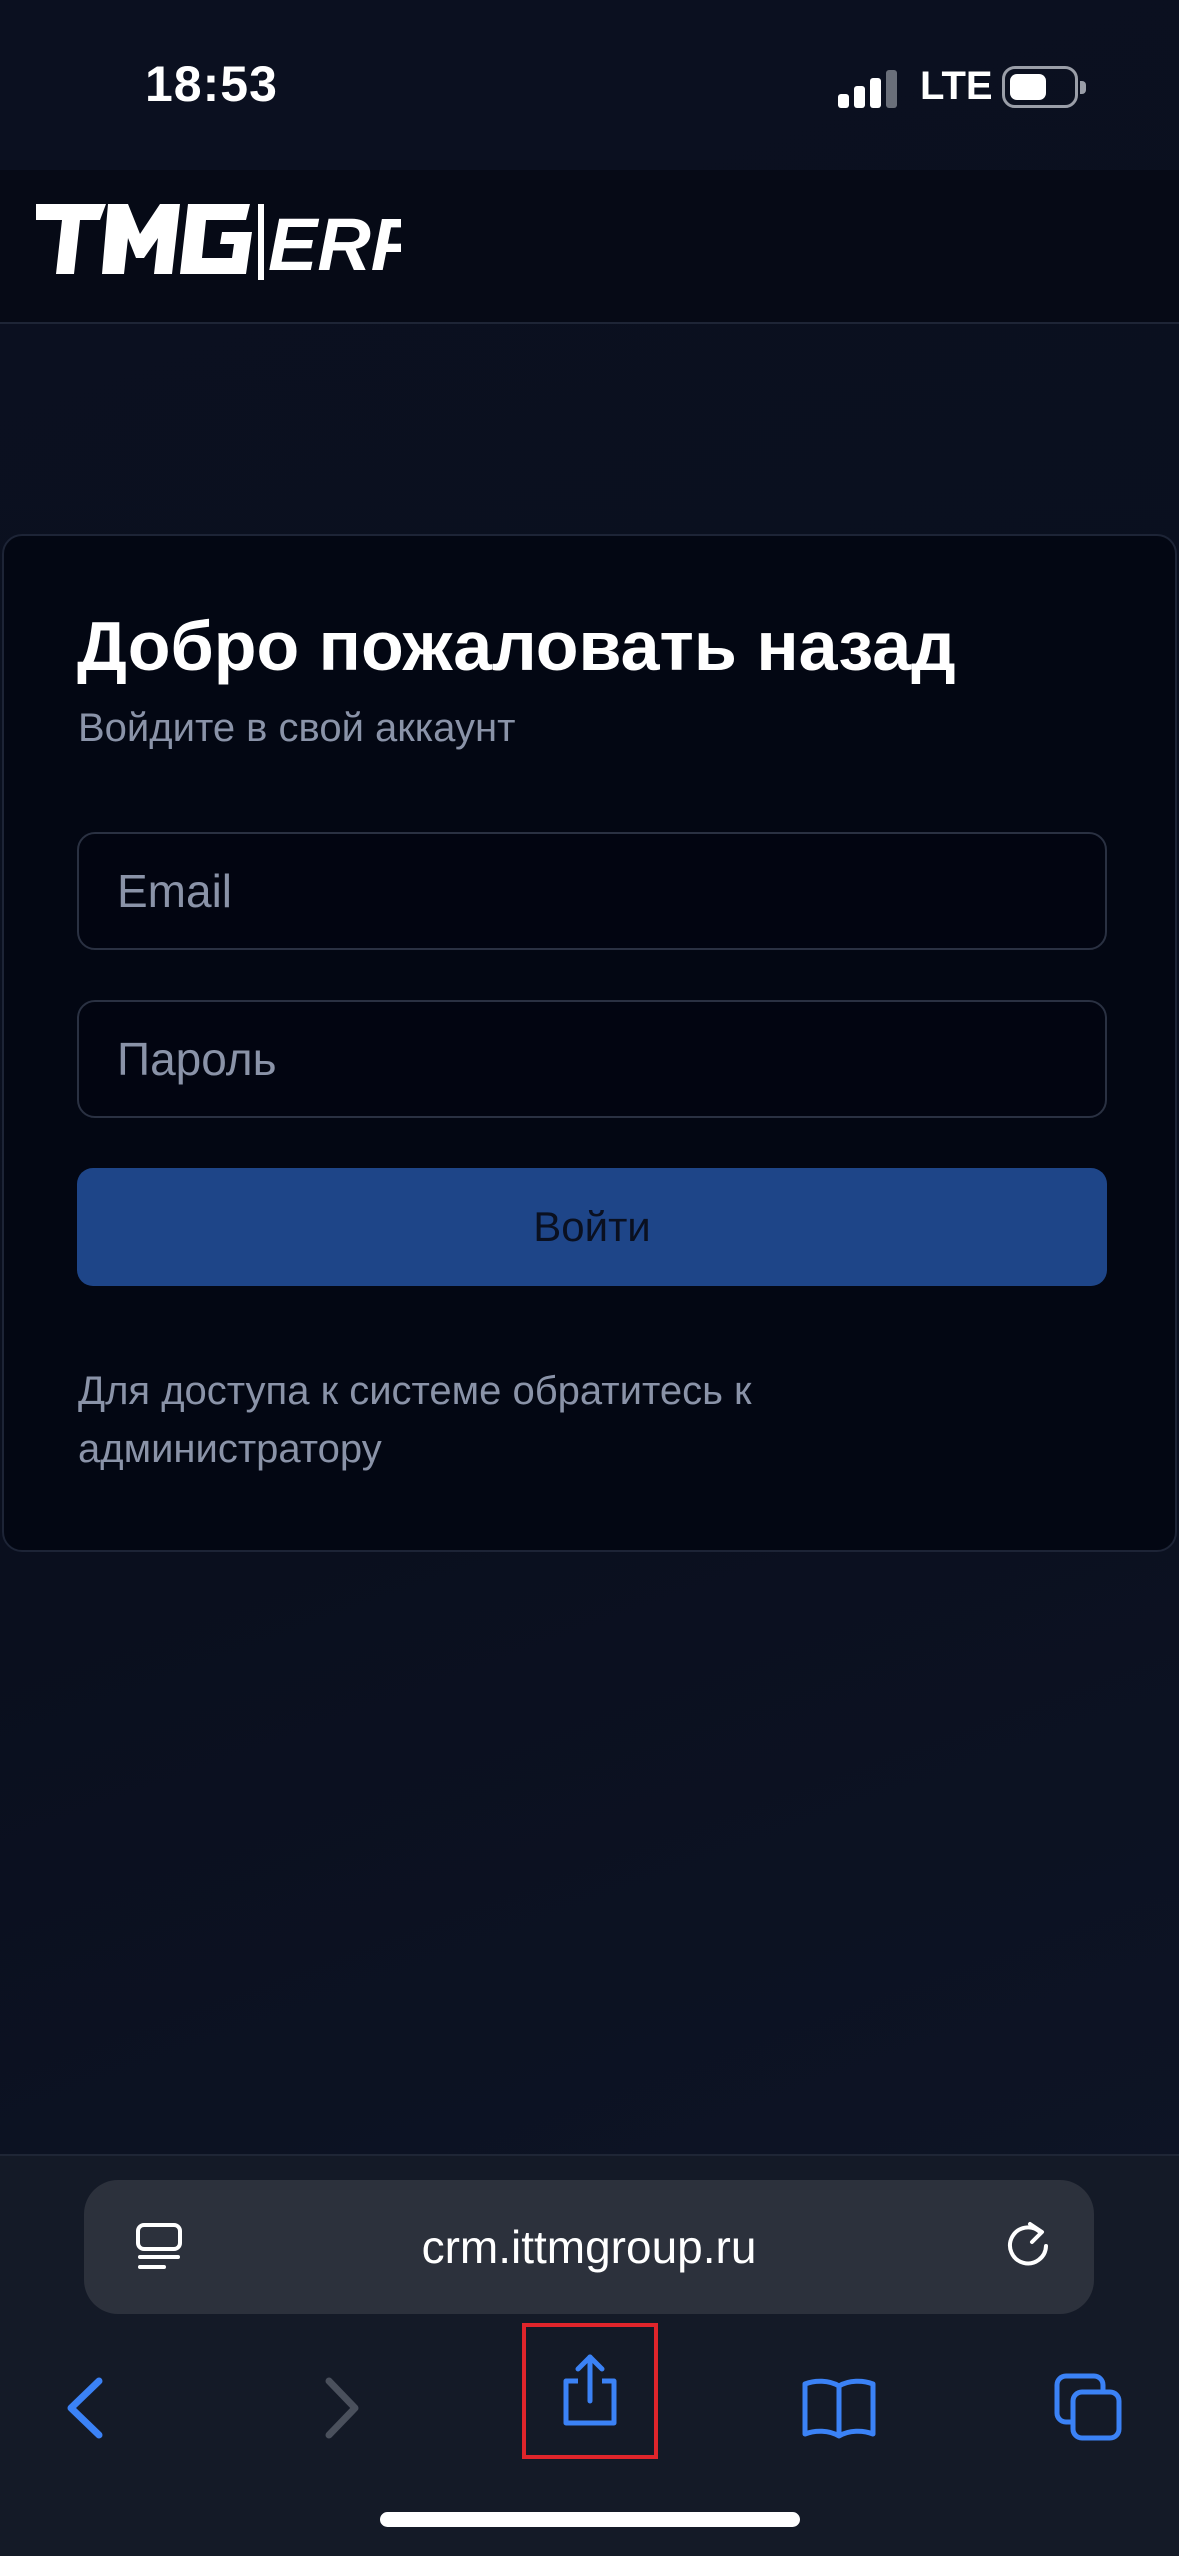 This screenshot has width=1179, height=2556. I want to click on network-type: LTE, so click(956, 86).